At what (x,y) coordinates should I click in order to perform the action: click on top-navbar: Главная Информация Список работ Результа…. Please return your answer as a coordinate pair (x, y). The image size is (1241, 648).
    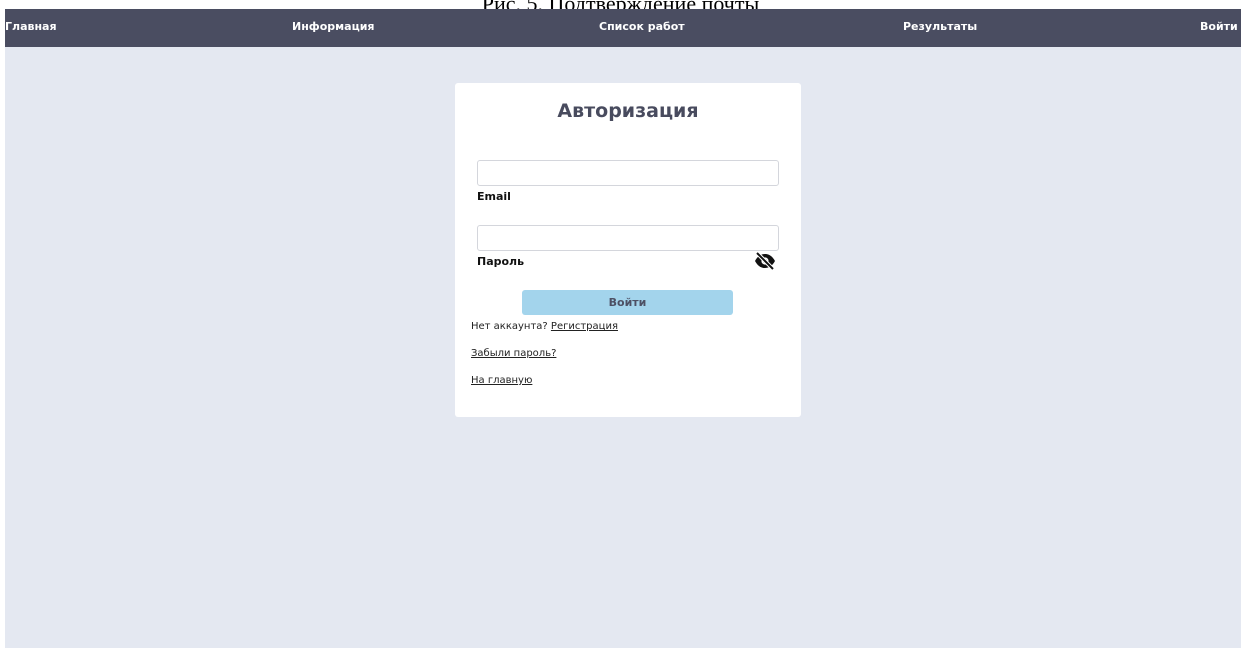
    Looking at the image, I should click on (623, 28).